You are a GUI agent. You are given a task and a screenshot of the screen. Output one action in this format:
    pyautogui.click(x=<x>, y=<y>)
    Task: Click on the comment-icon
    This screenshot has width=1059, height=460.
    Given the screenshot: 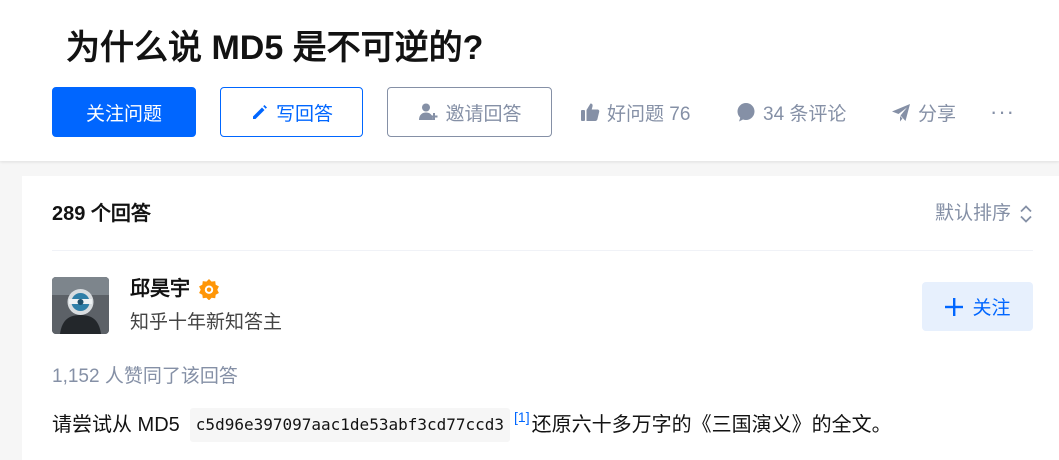 What is the action you would take?
    pyautogui.click(x=746, y=112)
    